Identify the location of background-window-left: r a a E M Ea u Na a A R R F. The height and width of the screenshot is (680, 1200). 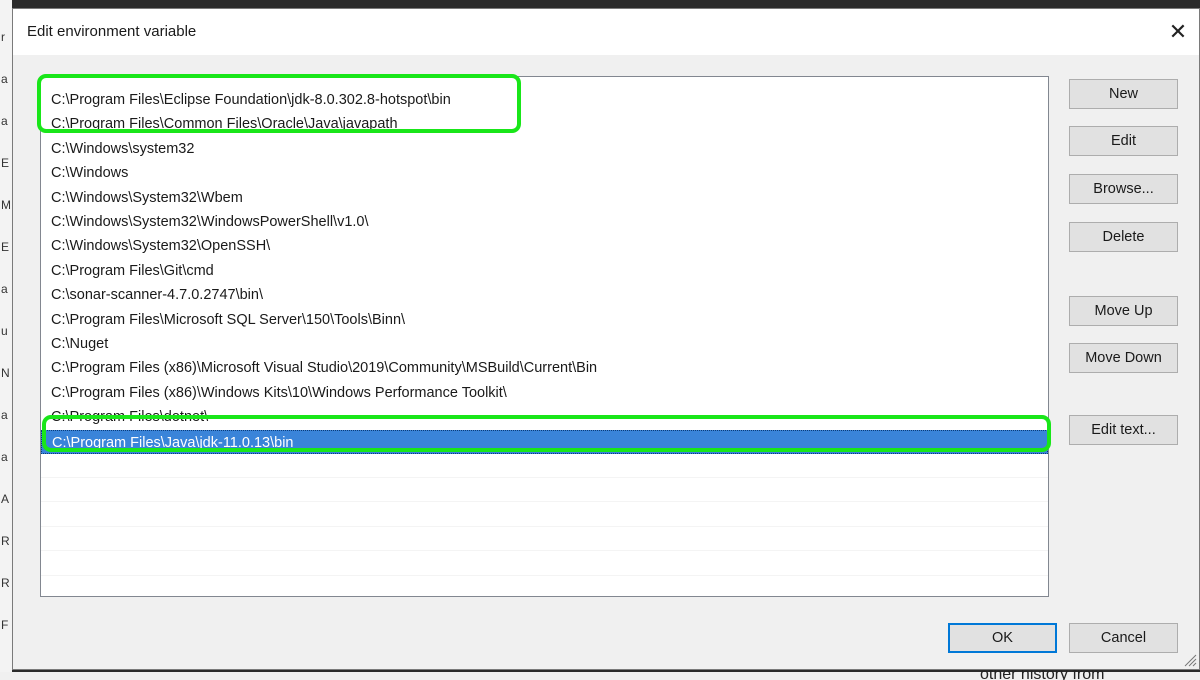
(6, 340).